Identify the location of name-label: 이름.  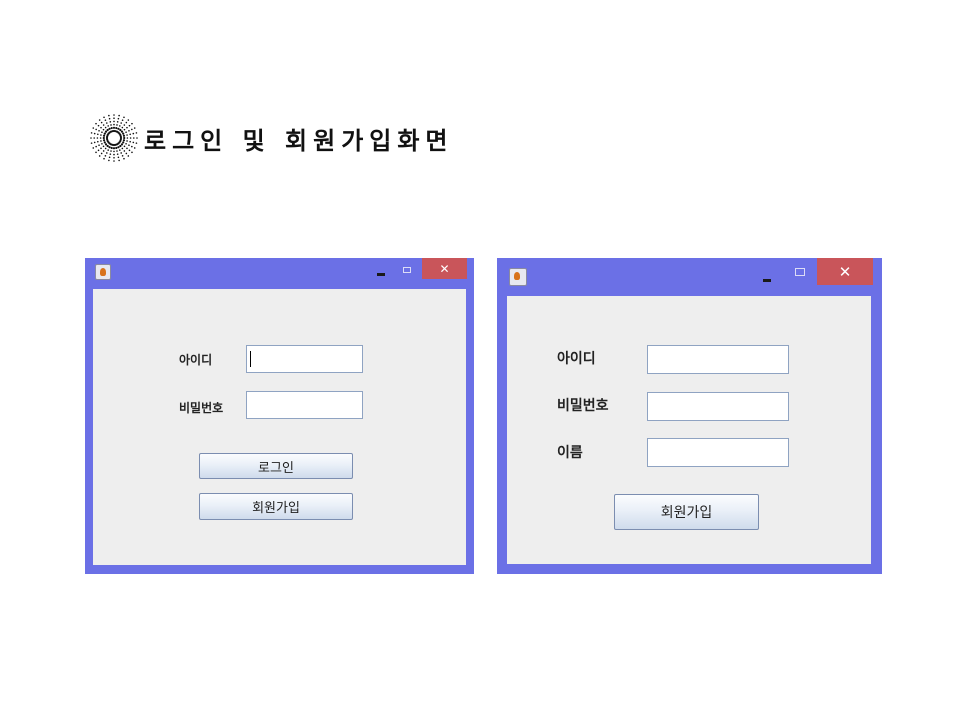
(570, 453).